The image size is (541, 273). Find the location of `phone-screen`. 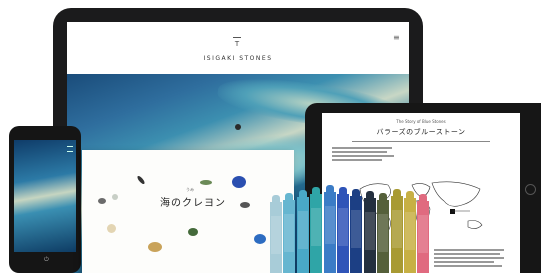

phone-screen is located at coordinates (45, 196).